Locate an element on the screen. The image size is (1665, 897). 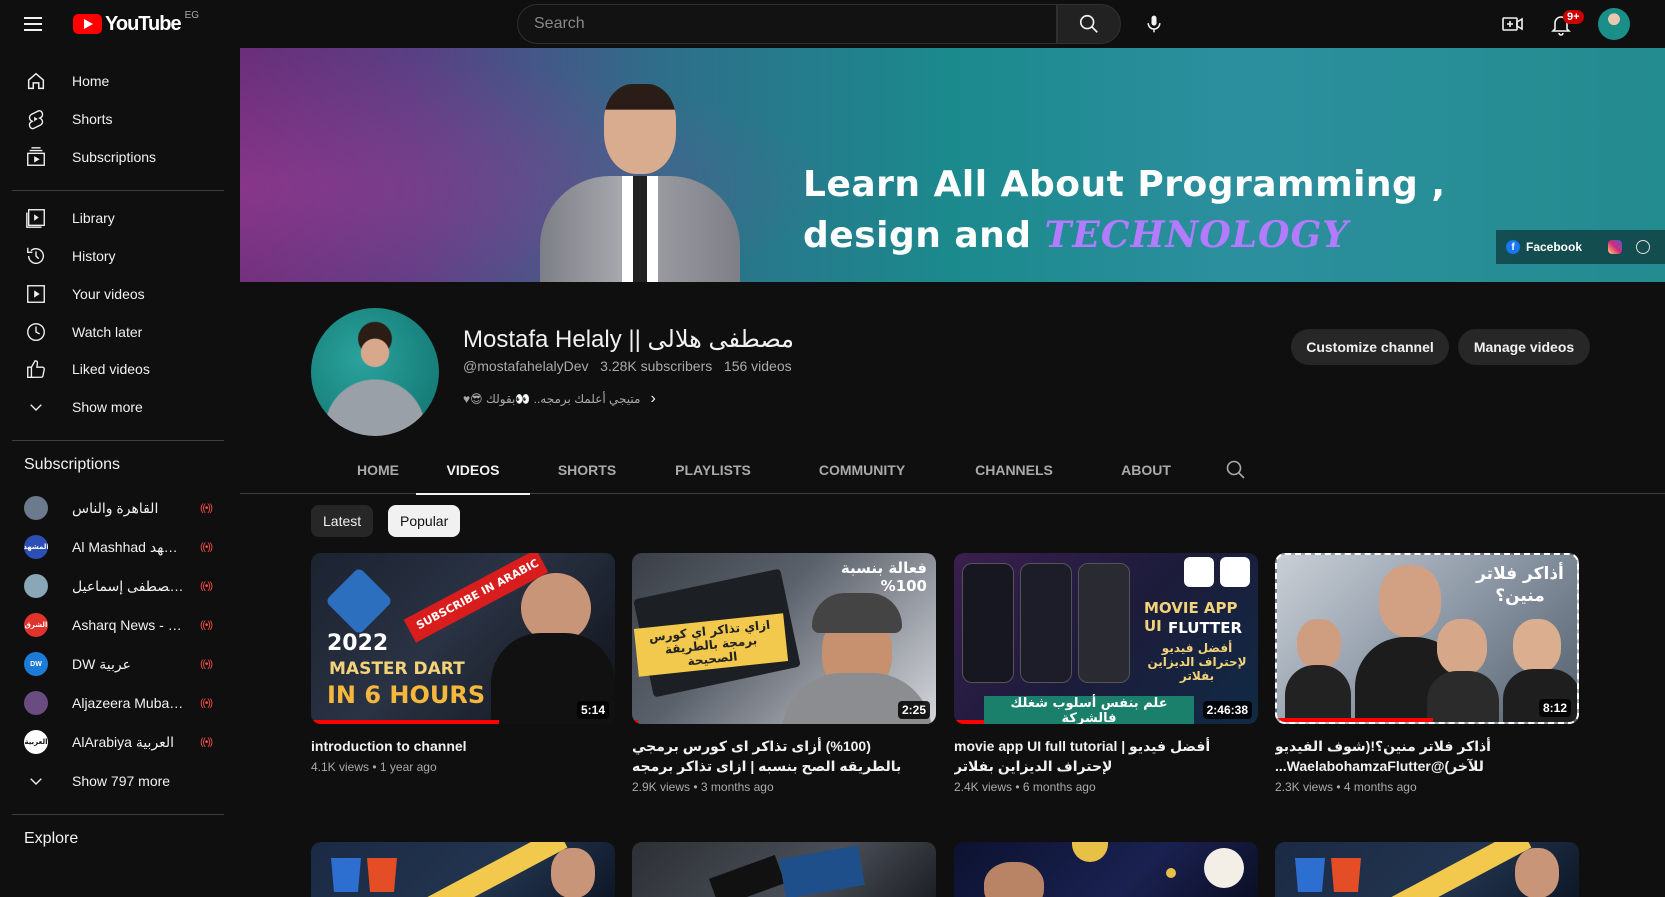
sidebar-item-label: Shorts is located at coordinates (92, 119).